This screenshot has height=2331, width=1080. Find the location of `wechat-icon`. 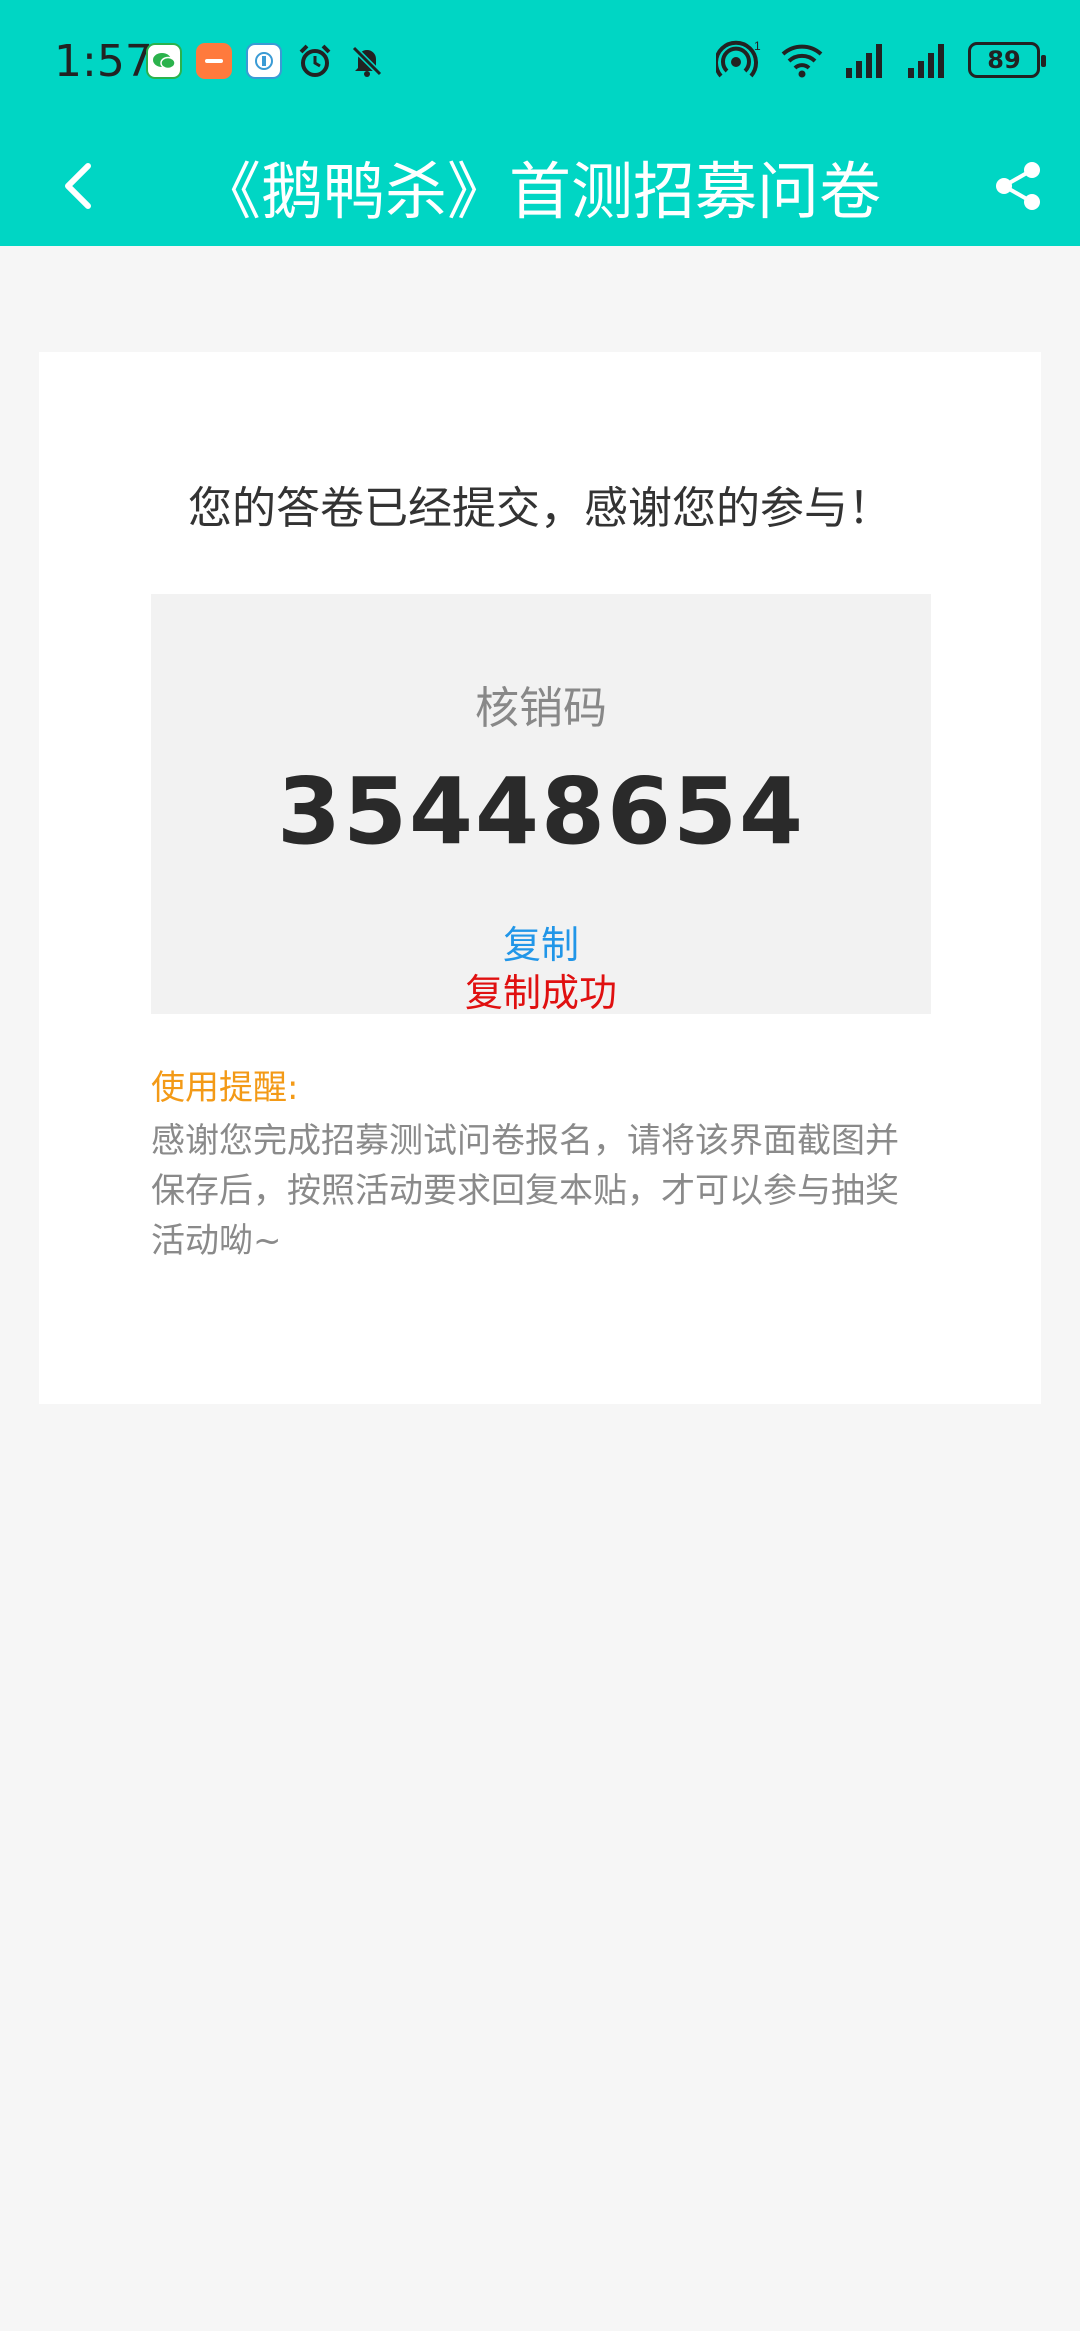

wechat-icon is located at coordinates (164, 61).